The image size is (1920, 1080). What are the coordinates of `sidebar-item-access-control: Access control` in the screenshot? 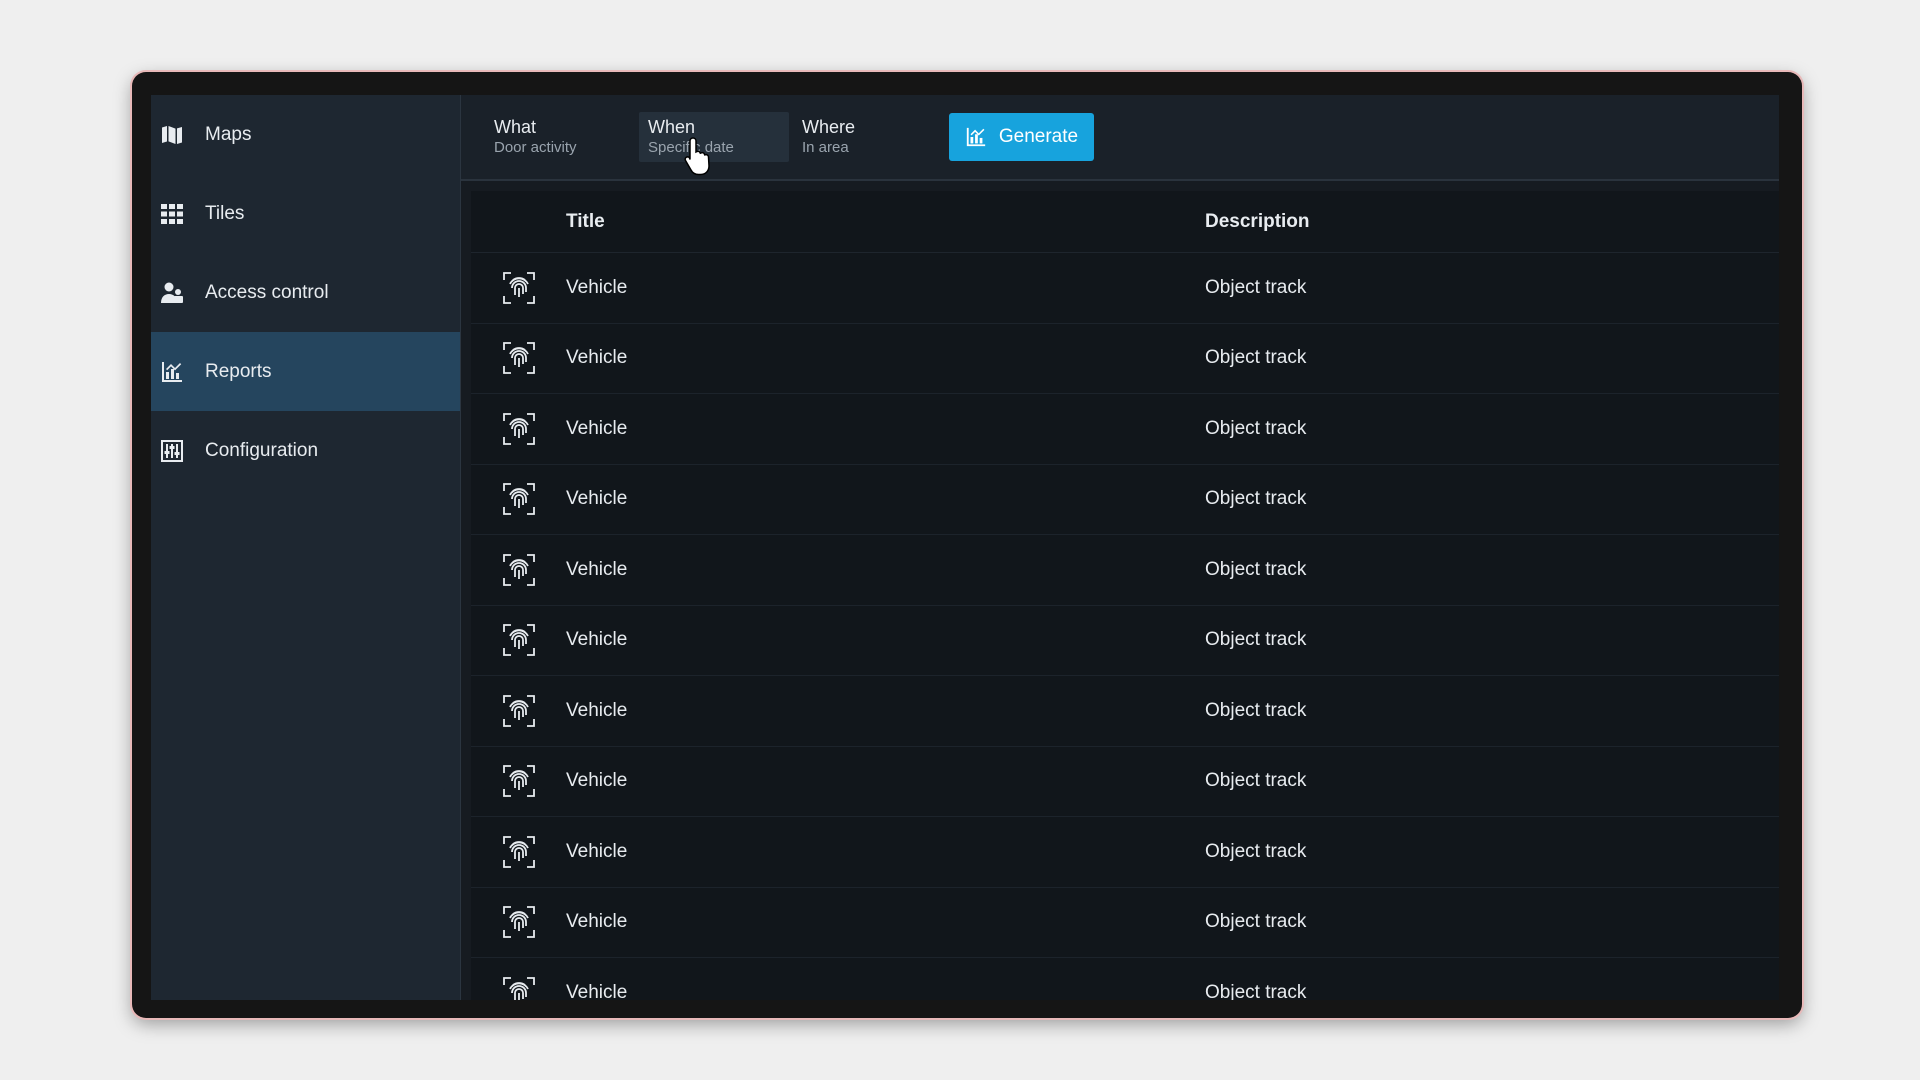 It's located at (305, 292).